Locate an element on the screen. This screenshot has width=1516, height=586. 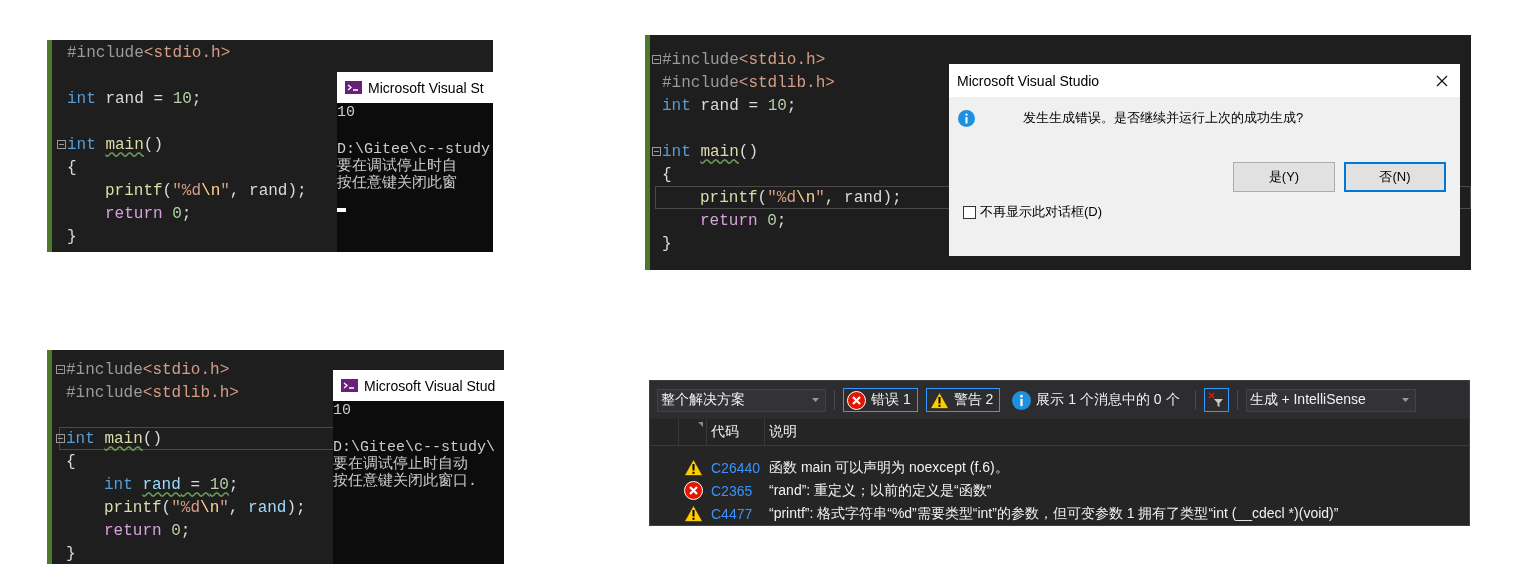
error-code-link: C26440 is located at coordinates (740, 467).